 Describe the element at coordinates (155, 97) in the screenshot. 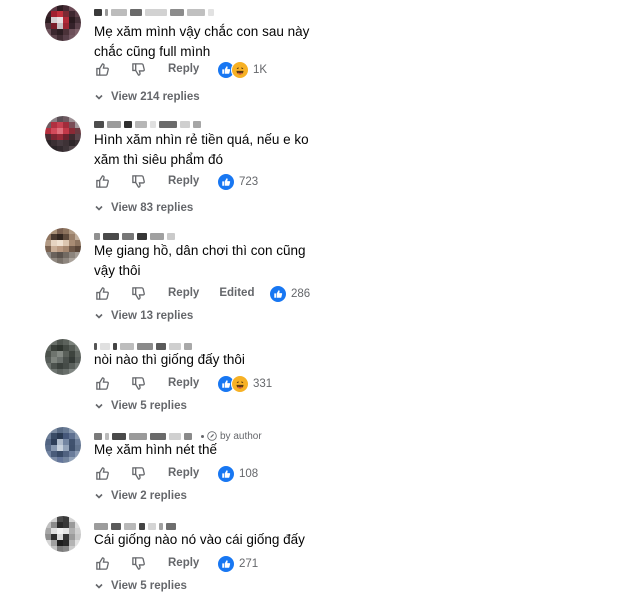

I see `view-replies-label: View 214 replies` at that location.